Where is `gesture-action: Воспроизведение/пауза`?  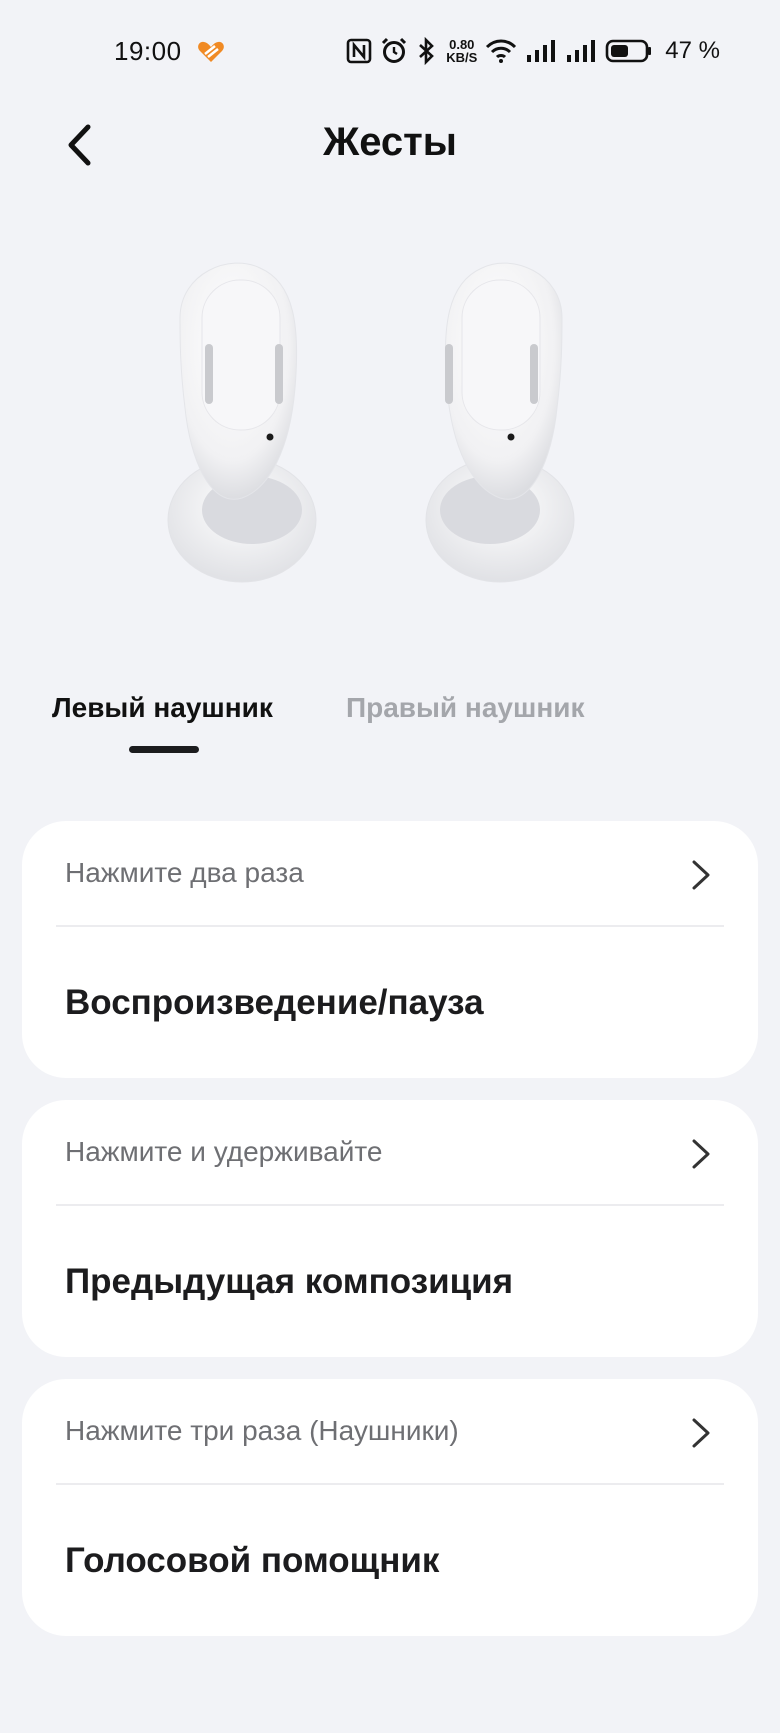
gesture-action: Воспроизведение/пауза is located at coordinates (274, 1002).